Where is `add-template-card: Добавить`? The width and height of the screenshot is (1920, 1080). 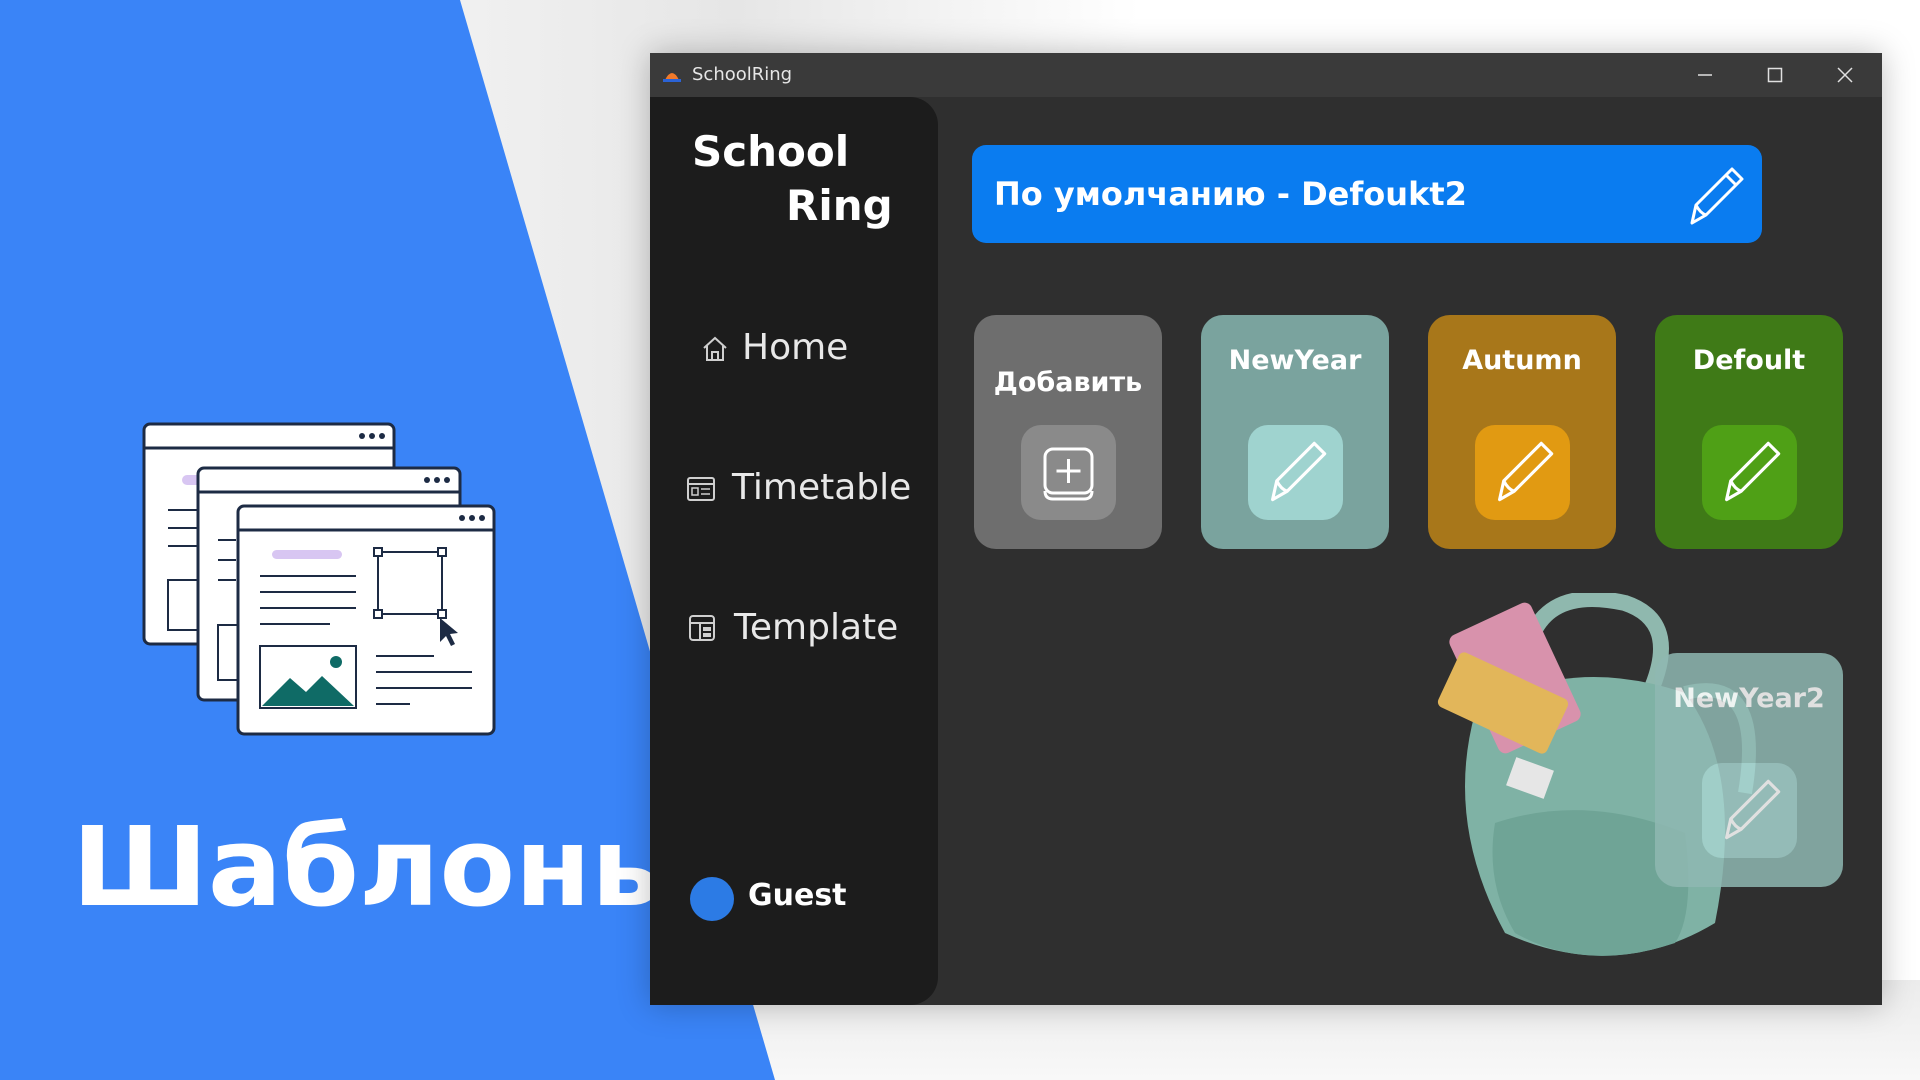 add-template-card: Добавить is located at coordinates (1068, 432).